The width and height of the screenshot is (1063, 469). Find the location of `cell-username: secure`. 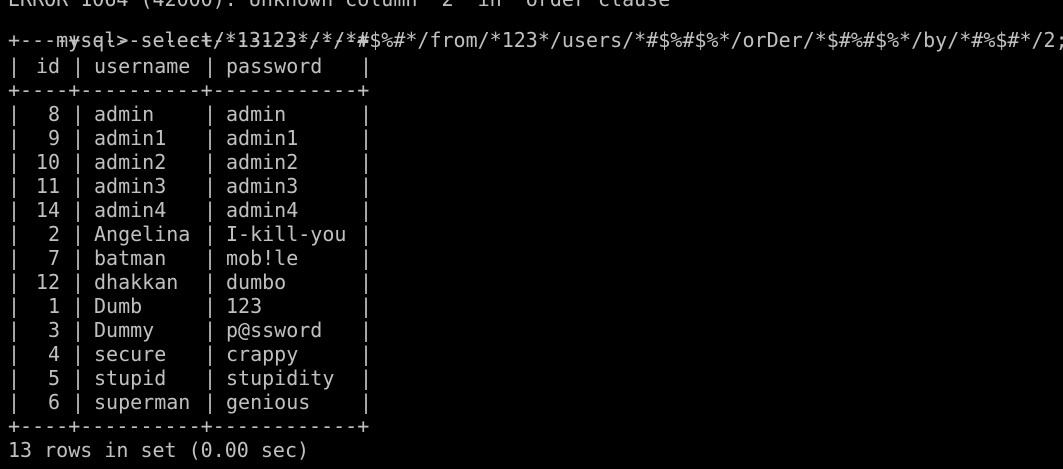

cell-username: secure is located at coordinates (130, 354).